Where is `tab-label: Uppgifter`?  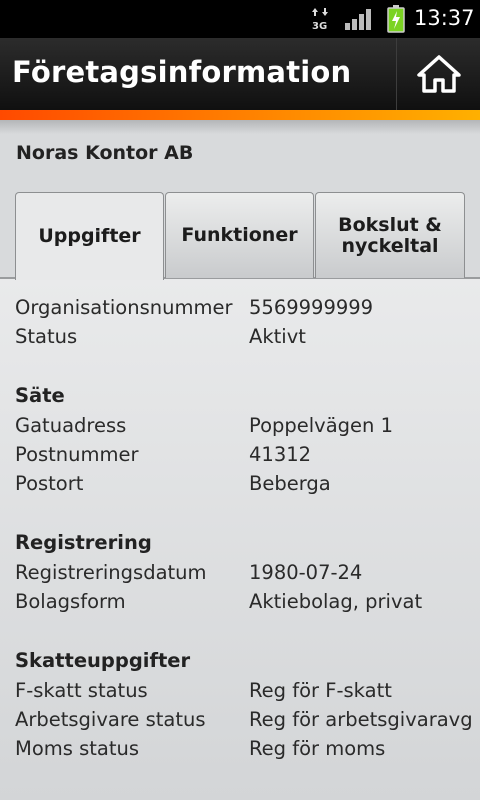
tab-label: Uppgifter is located at coordinates (89, 236).